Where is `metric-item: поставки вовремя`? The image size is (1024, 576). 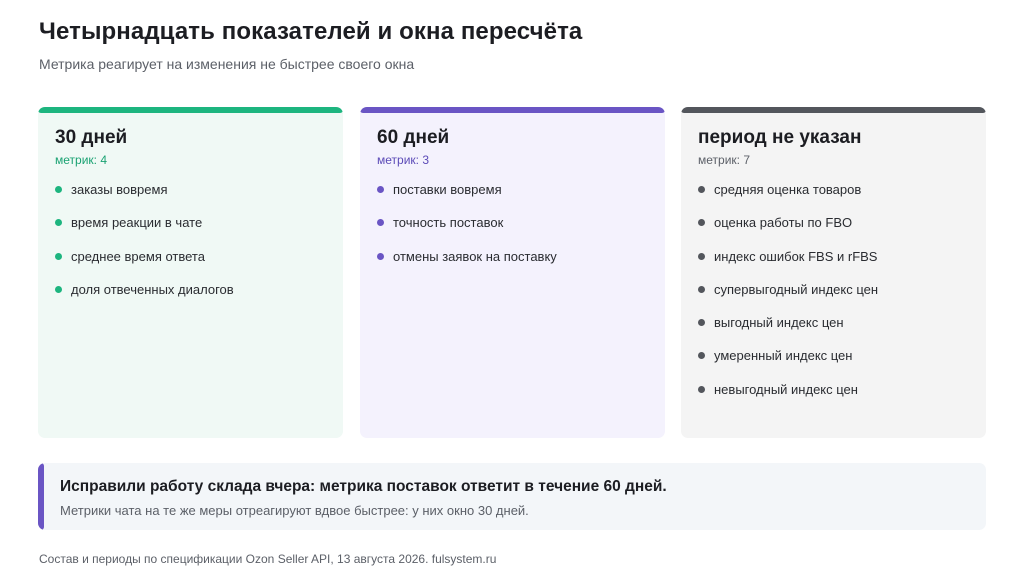
metric-item: поставки вовремя is located at coordinates (467, 196).